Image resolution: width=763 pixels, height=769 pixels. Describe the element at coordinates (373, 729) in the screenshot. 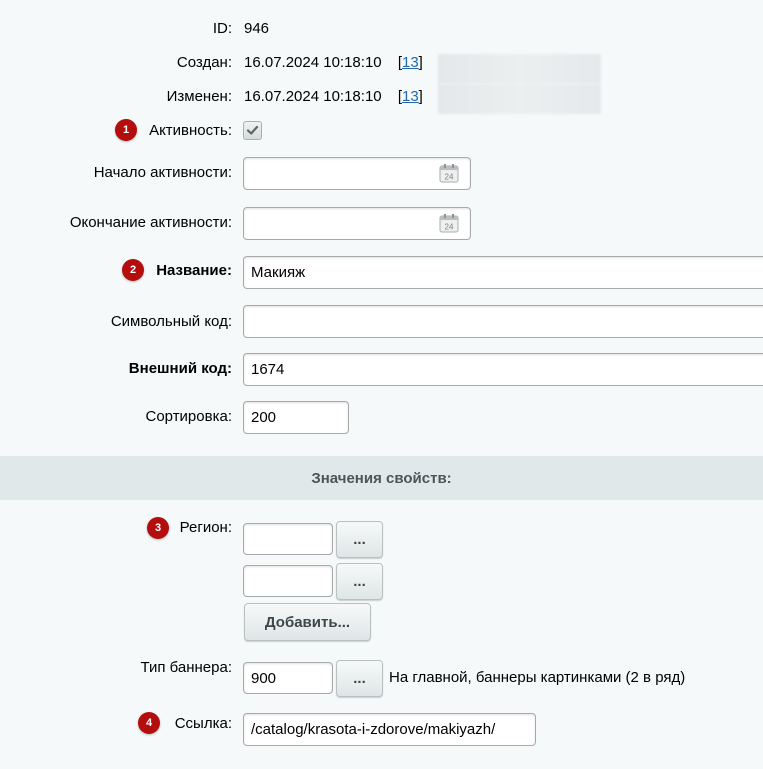

I see `link-value: /catalog/krasota-i-zdorove/makiyazh/` at that location.